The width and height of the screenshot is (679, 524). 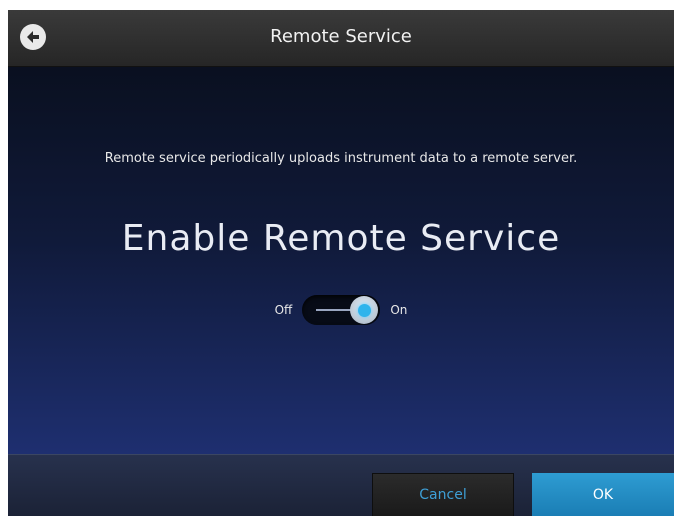 I want to click on toggle-indicator-dot, so click(x=364, y=310).